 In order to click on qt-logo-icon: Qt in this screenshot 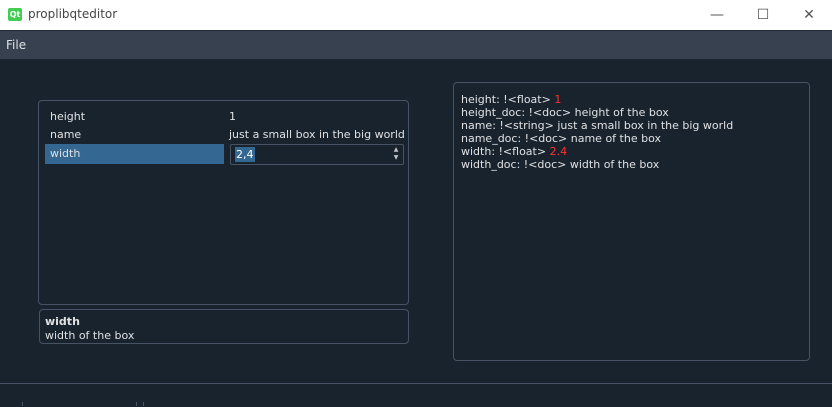, I will do `click(15, 14)`.